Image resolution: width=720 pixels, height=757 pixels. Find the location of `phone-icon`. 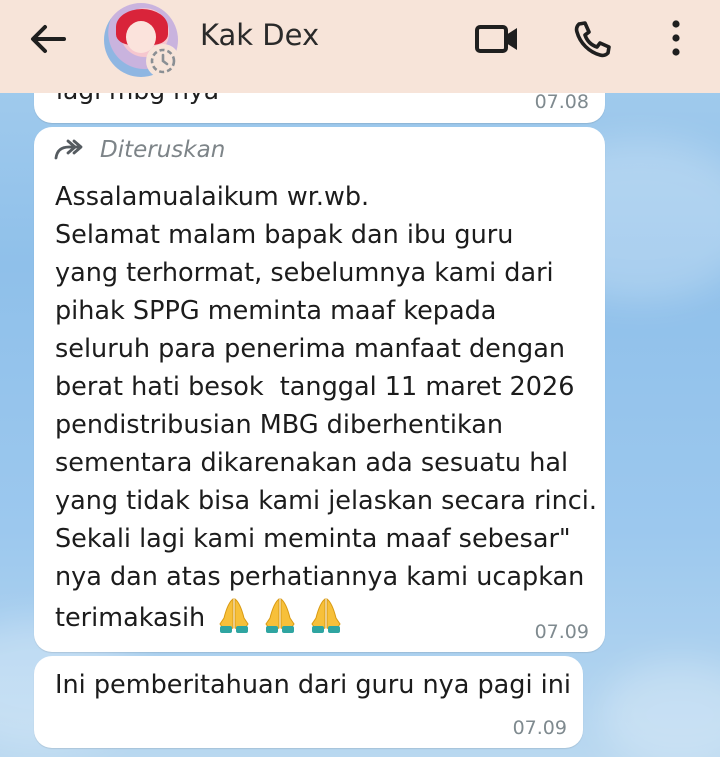

phone-icon is located at coordinates (592, 39).